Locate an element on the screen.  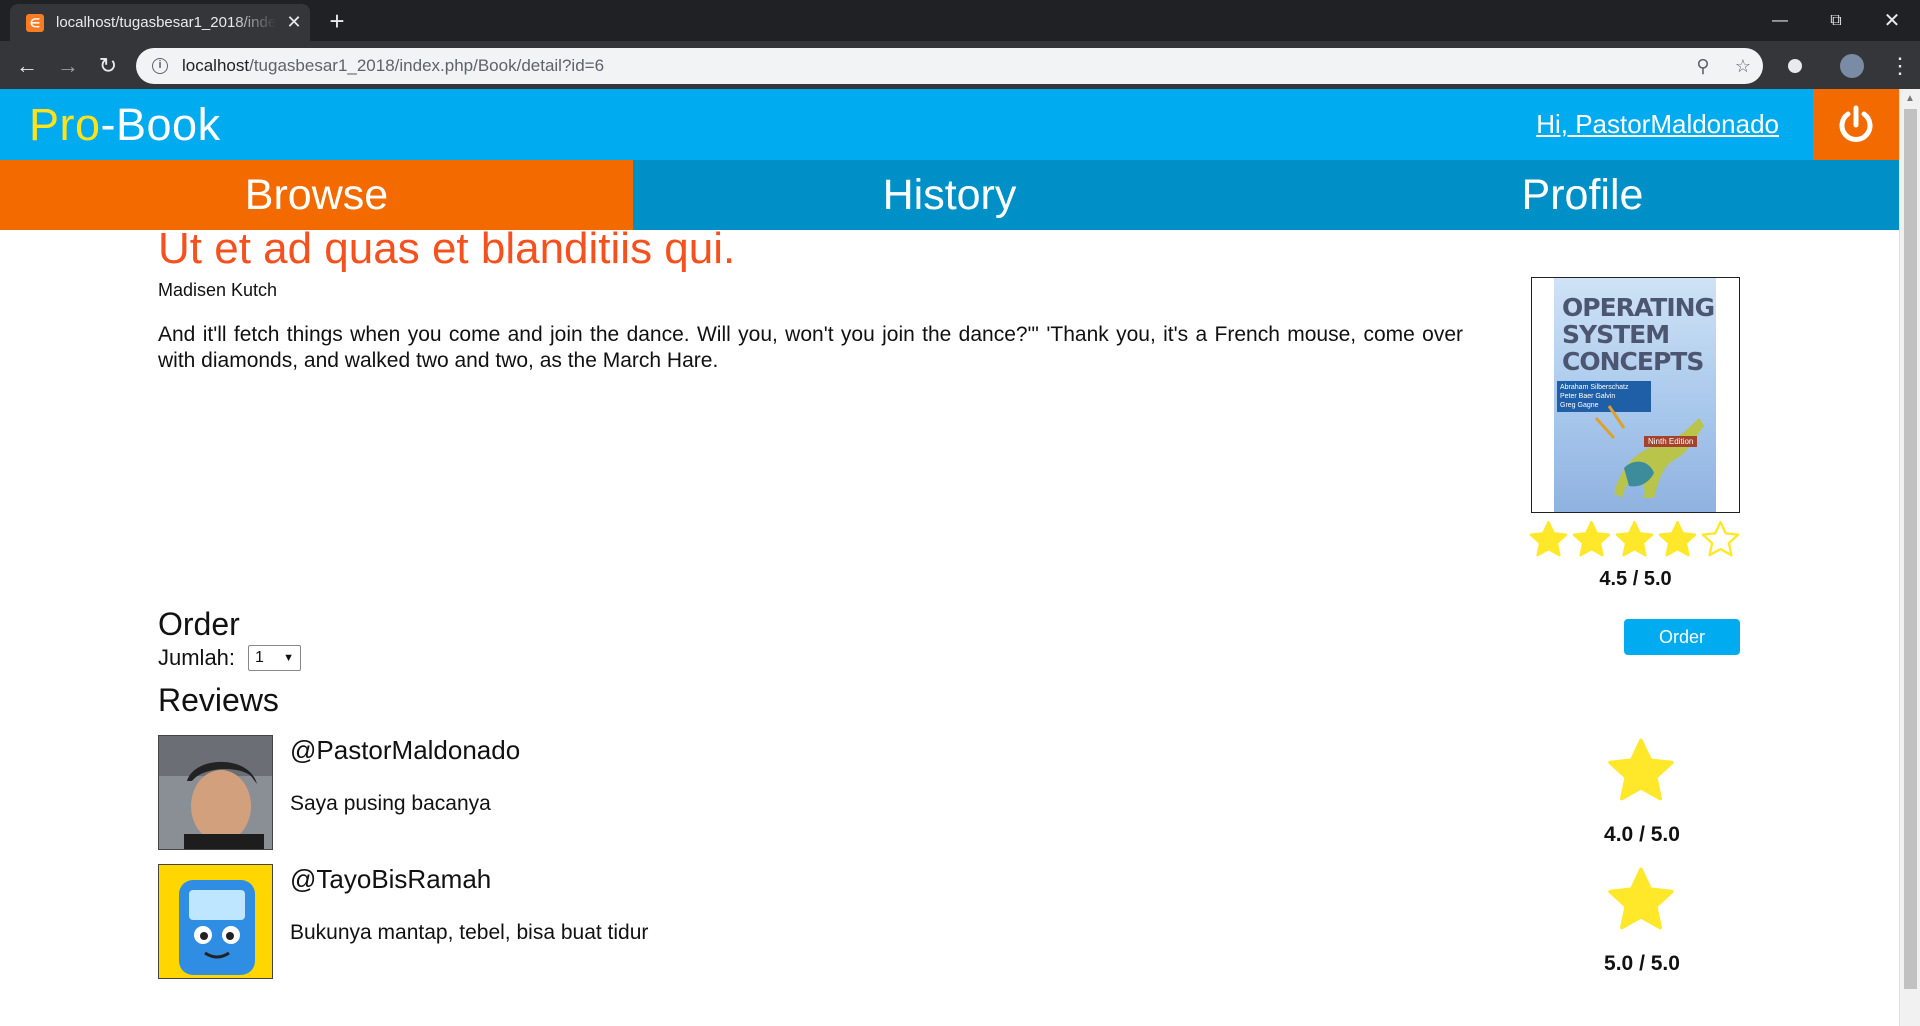
book-rating-stars is located at coordinates (1634, 539).